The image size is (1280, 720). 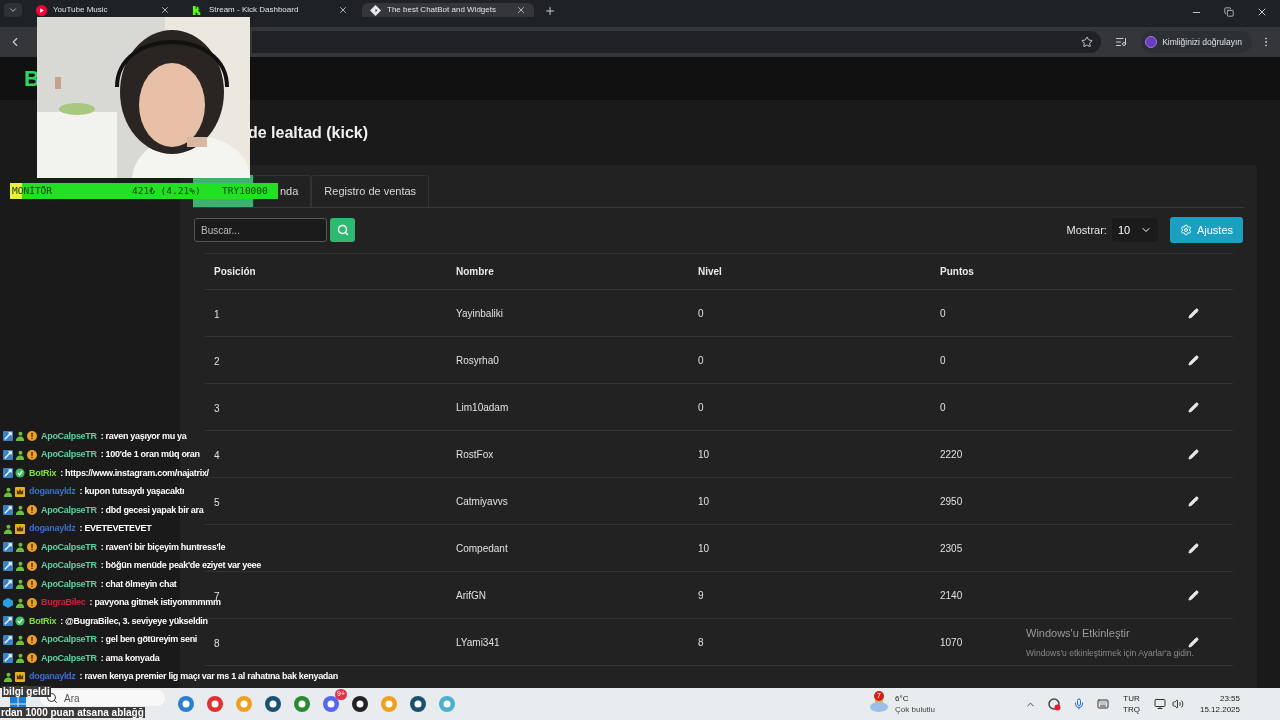 What do you see at coordinates (72, 712) in the screenshot?
I see `alert-toast: rdan 1000 puan atsana ablağğ` at bounding box center [72, 712].